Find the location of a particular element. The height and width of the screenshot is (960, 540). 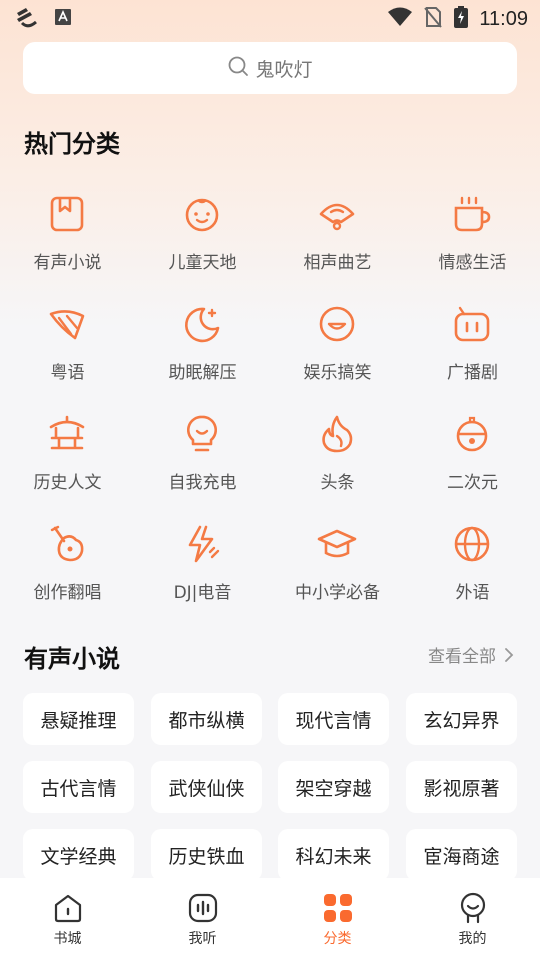

chevron-right-icon is located at coordinates (509, 654).